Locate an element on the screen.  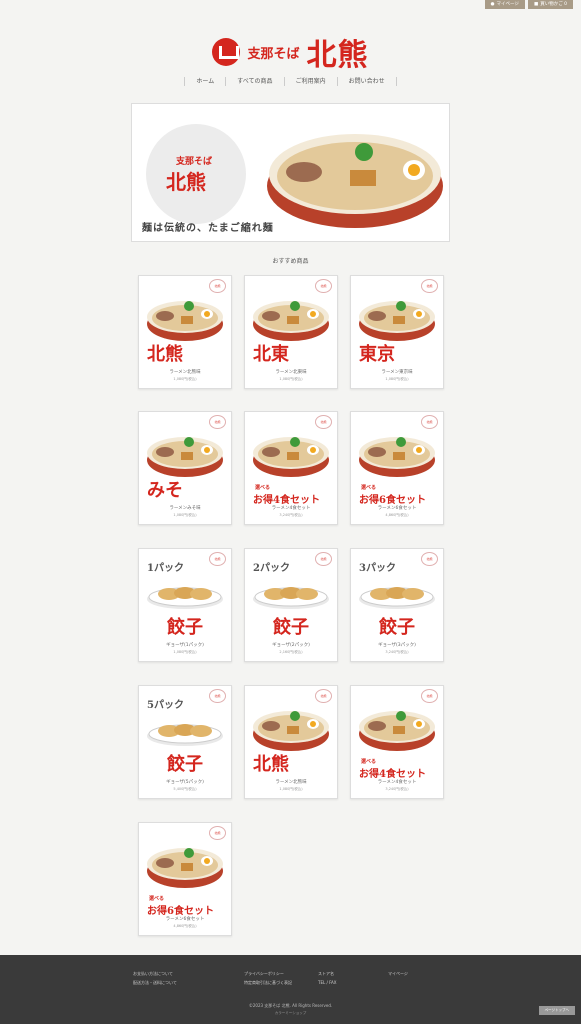
product-name: ギョーザ(5パック) is located at coordinates (185, 782).